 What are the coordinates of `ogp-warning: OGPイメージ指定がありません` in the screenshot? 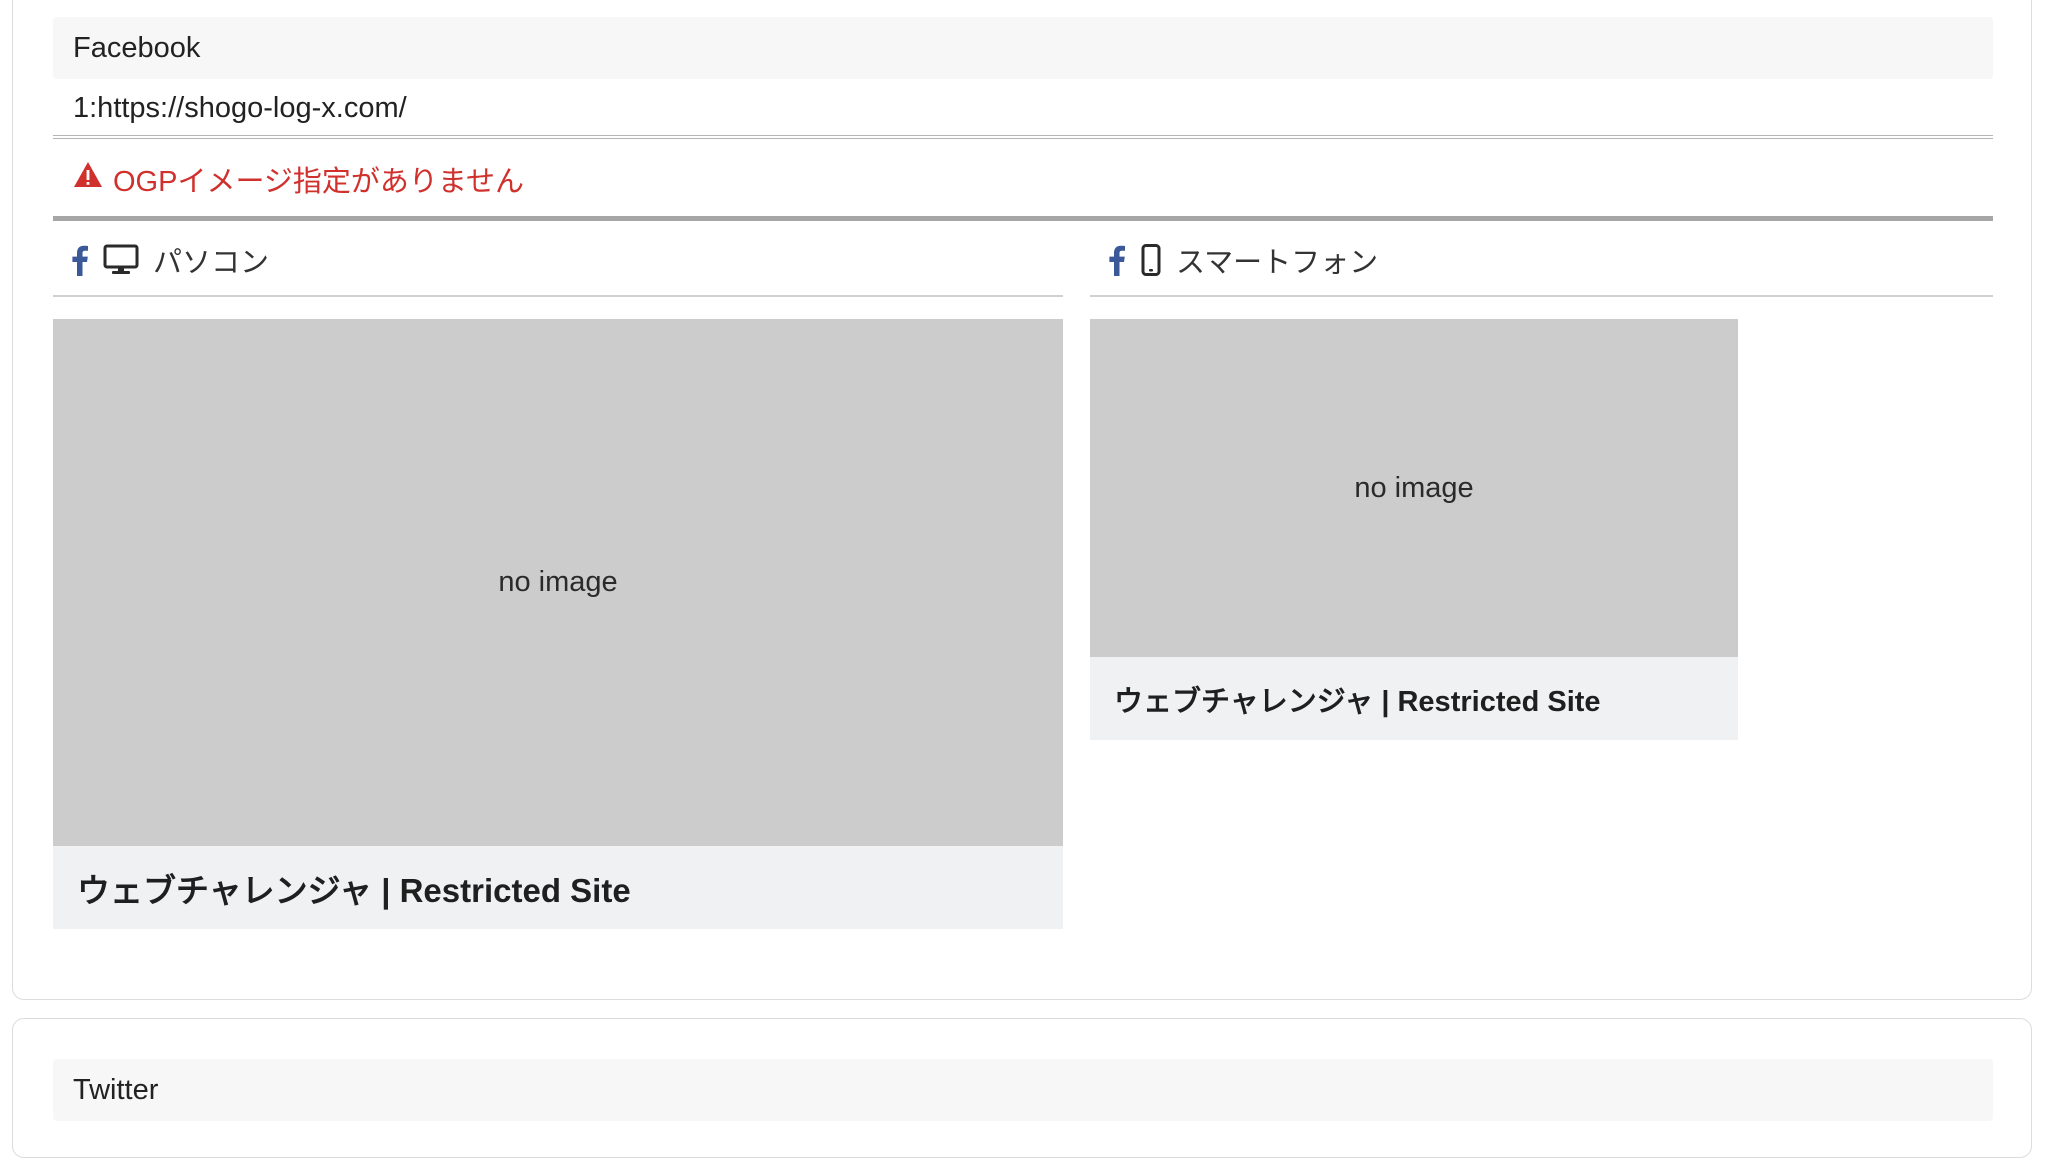 It's located at (1023, 181).